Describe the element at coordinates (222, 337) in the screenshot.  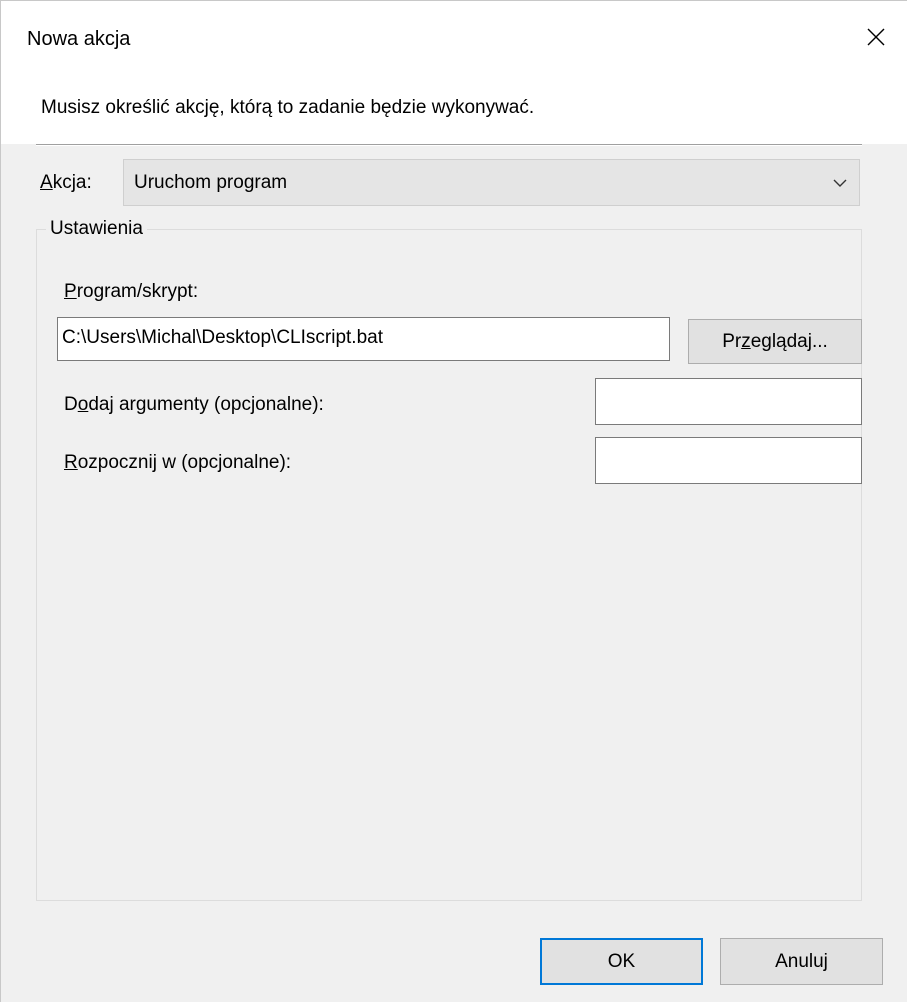
I see `program-input-value: C:\Users\Michal\Desktop\CLIscript.bat` at that location.